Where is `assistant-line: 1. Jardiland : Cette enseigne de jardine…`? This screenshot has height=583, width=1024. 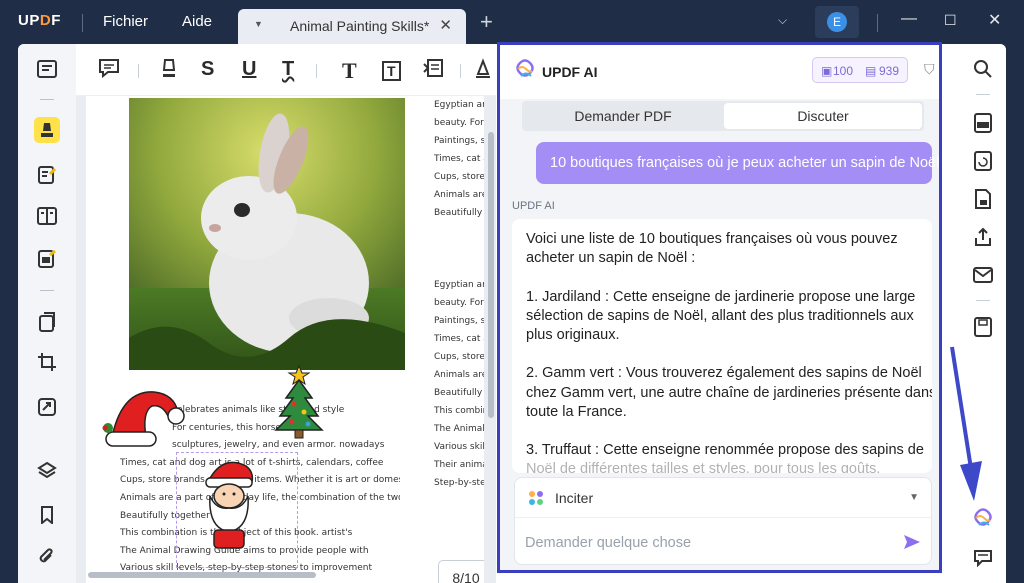
assistant-line: 1. Jardiland : Cette enseigne de jardine… is located at coordinates (721, 296).